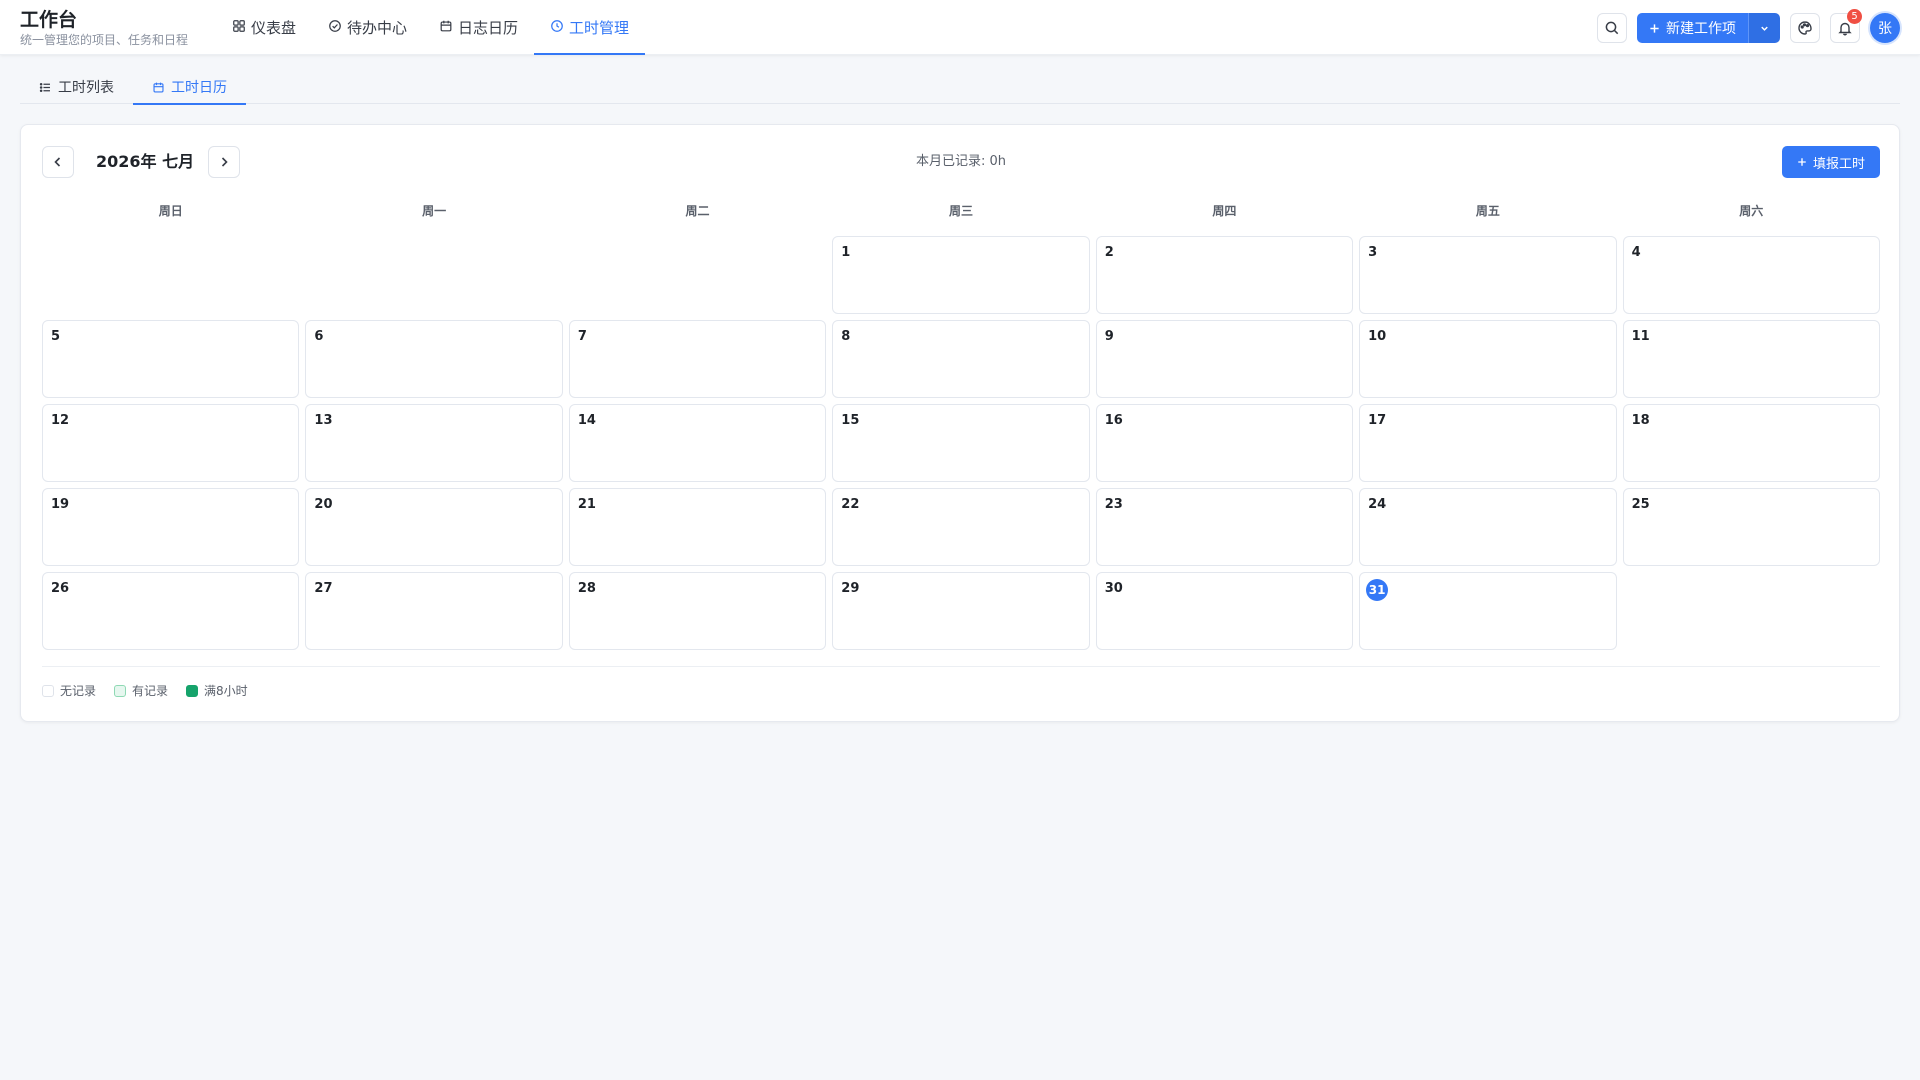  What do you see at coordinates (961, 666) in the screenshot?
I see `legend-divider` at bounding box center [961, 666].